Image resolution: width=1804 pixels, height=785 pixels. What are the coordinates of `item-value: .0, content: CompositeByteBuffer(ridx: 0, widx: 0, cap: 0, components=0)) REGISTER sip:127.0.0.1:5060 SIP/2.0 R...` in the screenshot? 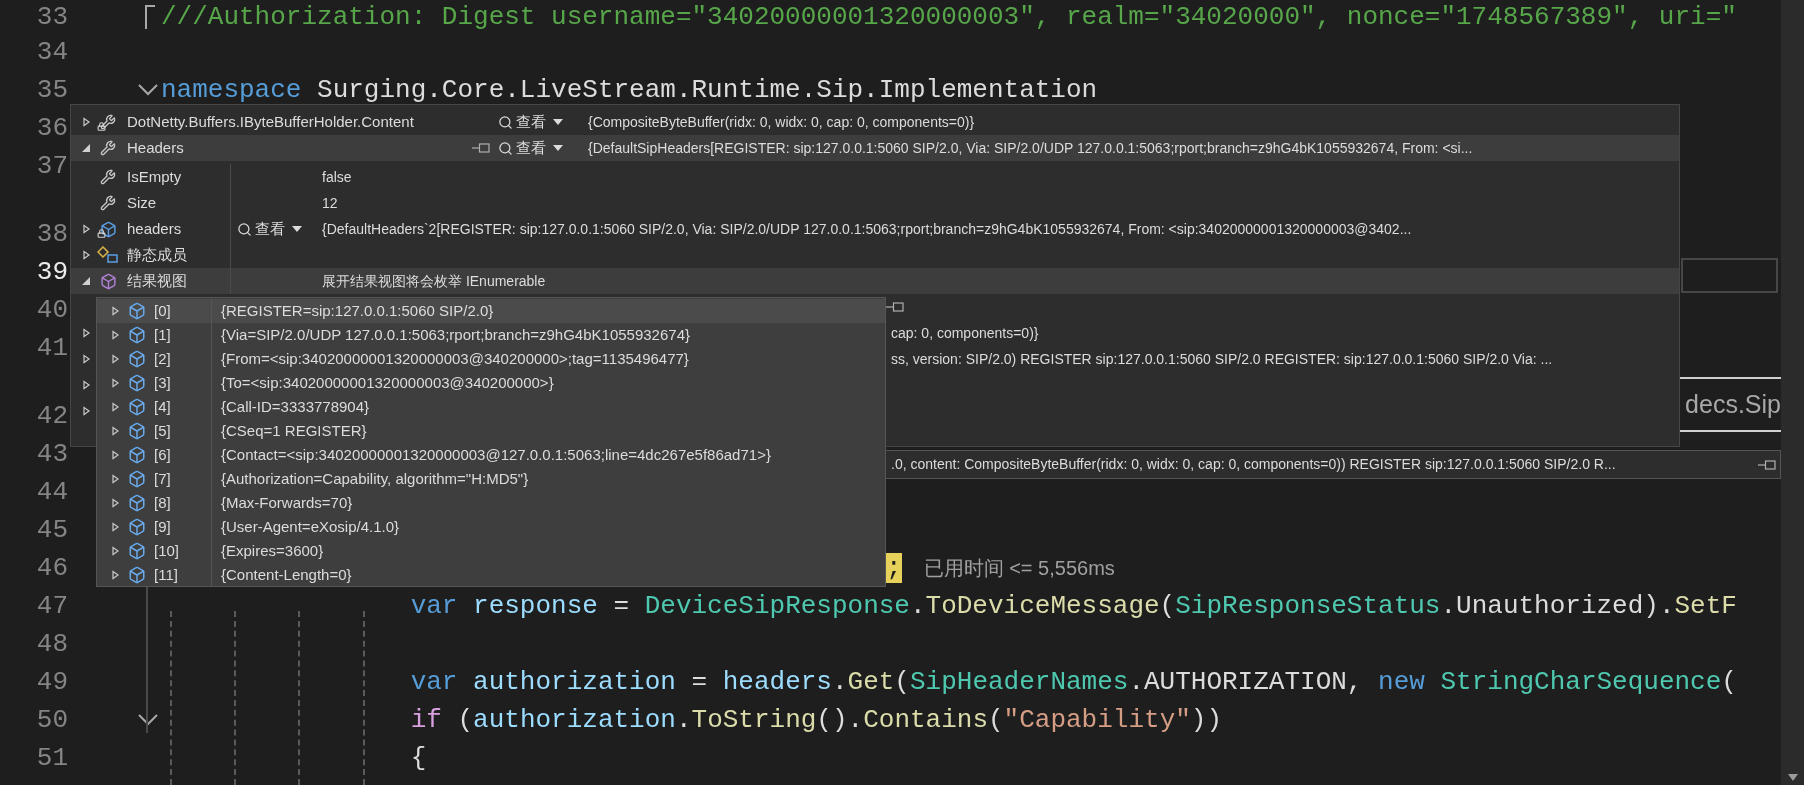 It's located at (1253, 464).